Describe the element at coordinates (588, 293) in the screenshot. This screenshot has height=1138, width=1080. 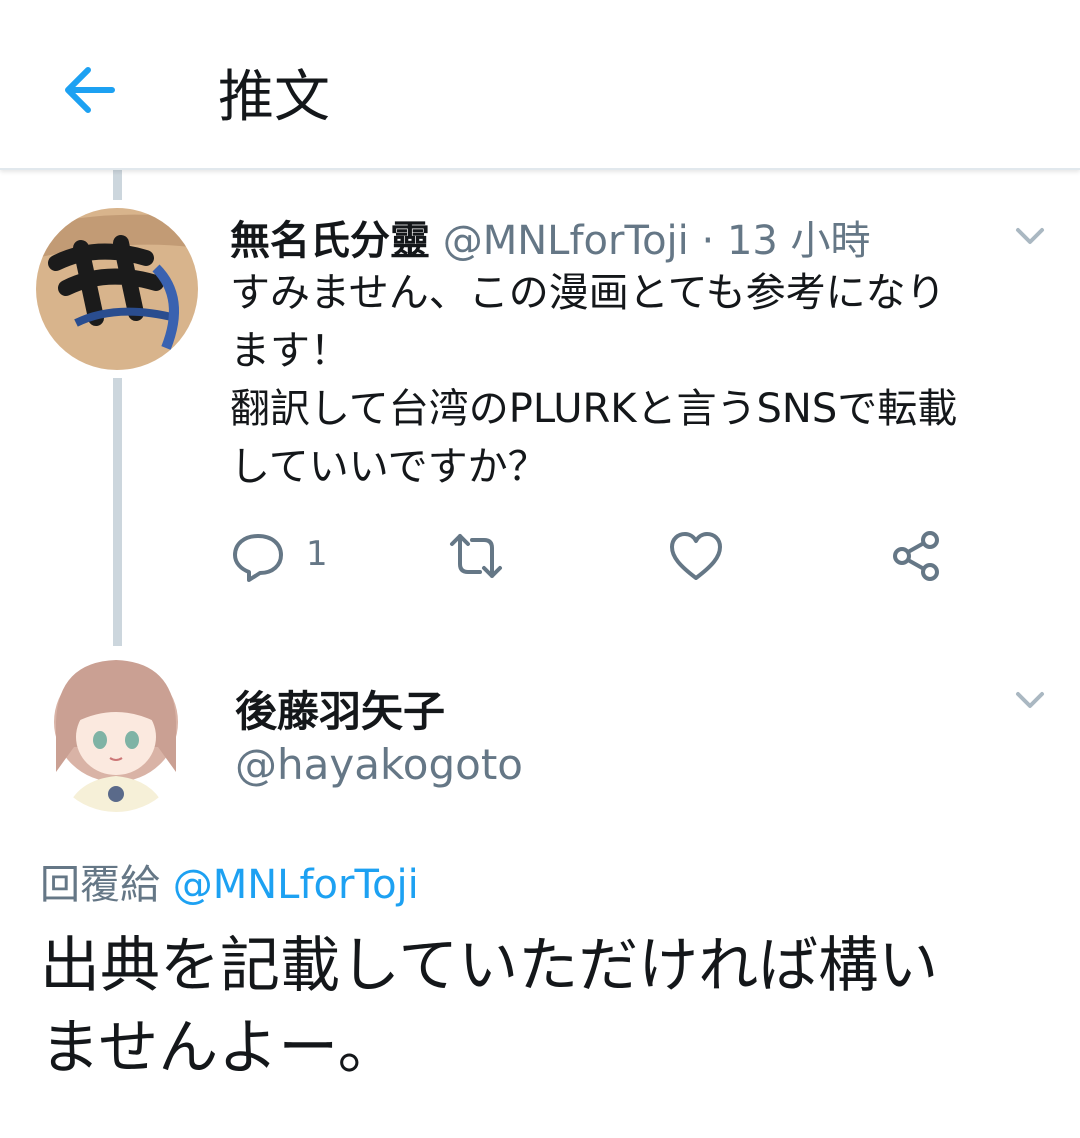
I see `tweet-text-line: すみません、この漫画とても参考になり` at that location.